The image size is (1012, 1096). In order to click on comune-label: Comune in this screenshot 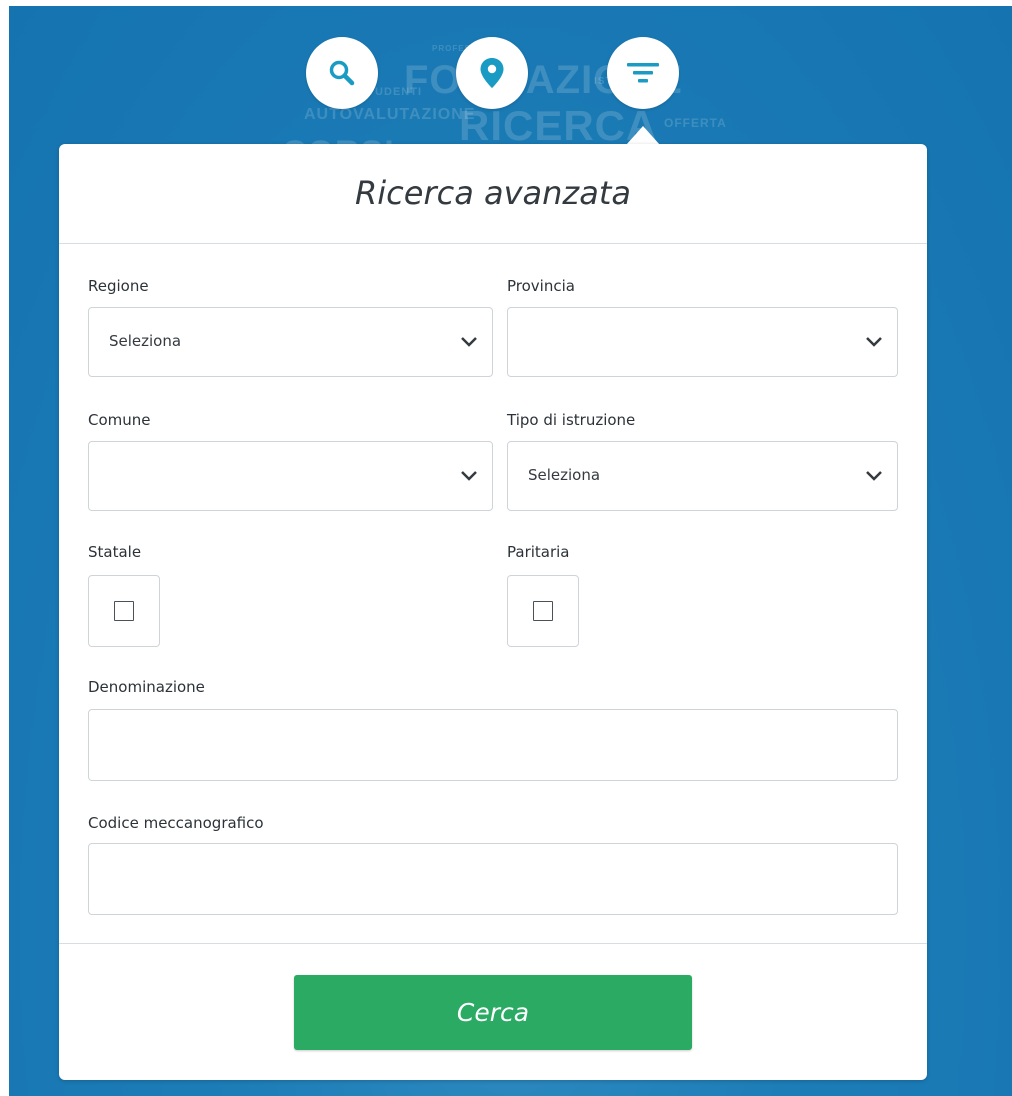, I will do `click(119, 420)`.